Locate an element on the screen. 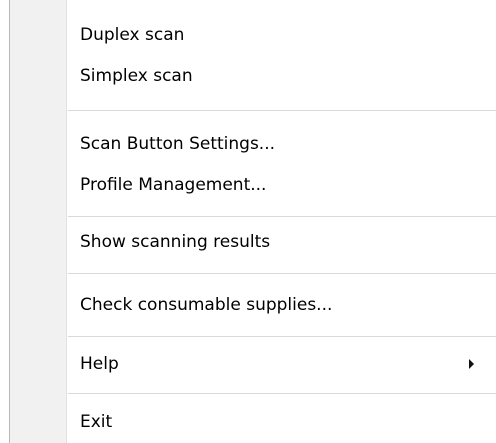  menu-item-help: Help is located at coordinates (281, 364).